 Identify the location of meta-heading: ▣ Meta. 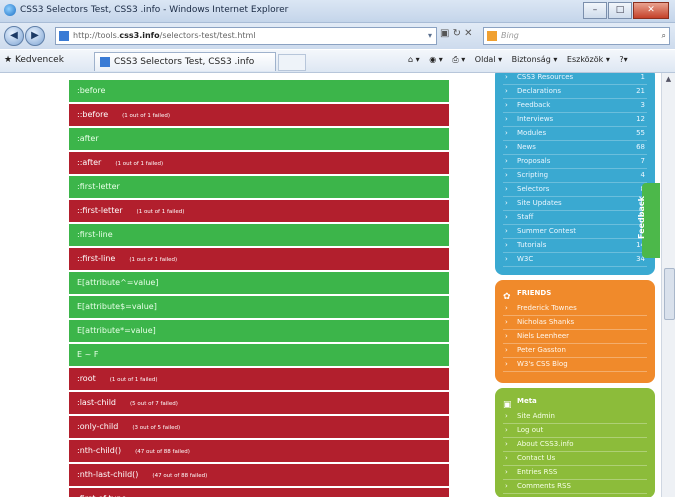
(575, 401).